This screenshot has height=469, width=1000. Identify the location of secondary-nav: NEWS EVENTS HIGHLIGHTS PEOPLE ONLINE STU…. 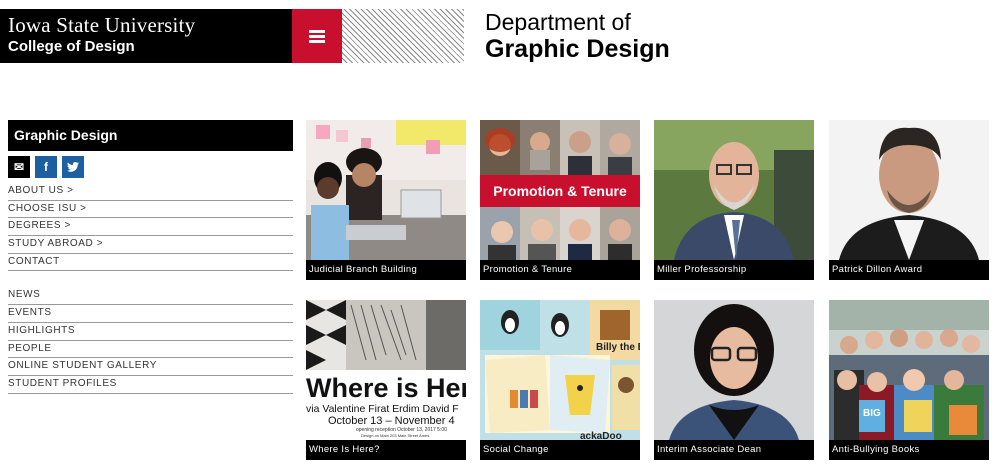
(150, 340).